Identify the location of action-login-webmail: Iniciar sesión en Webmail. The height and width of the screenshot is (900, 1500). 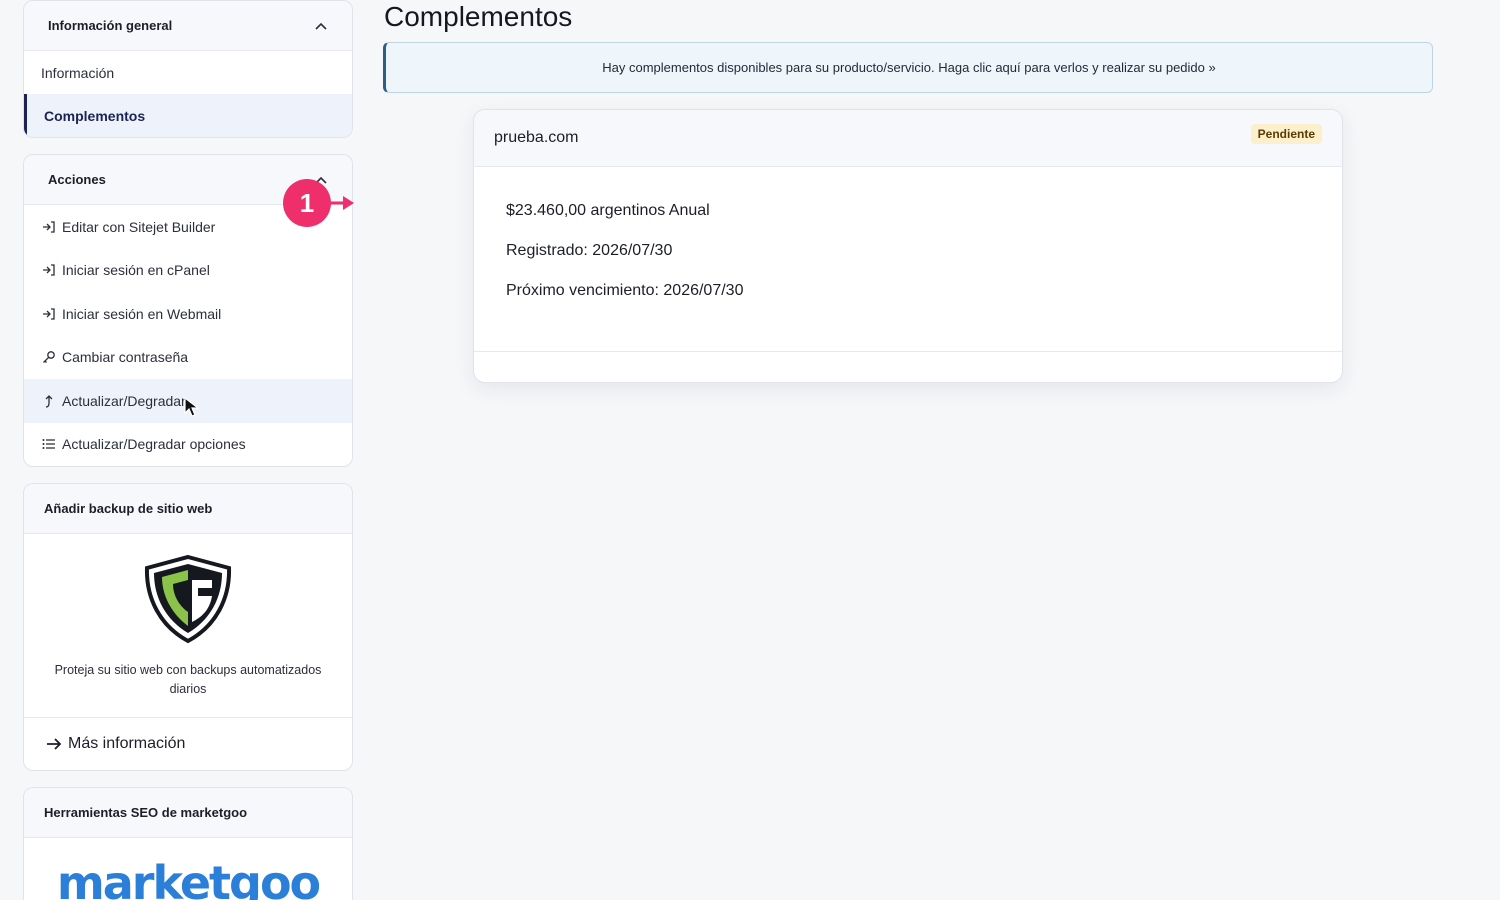
(188, 314).